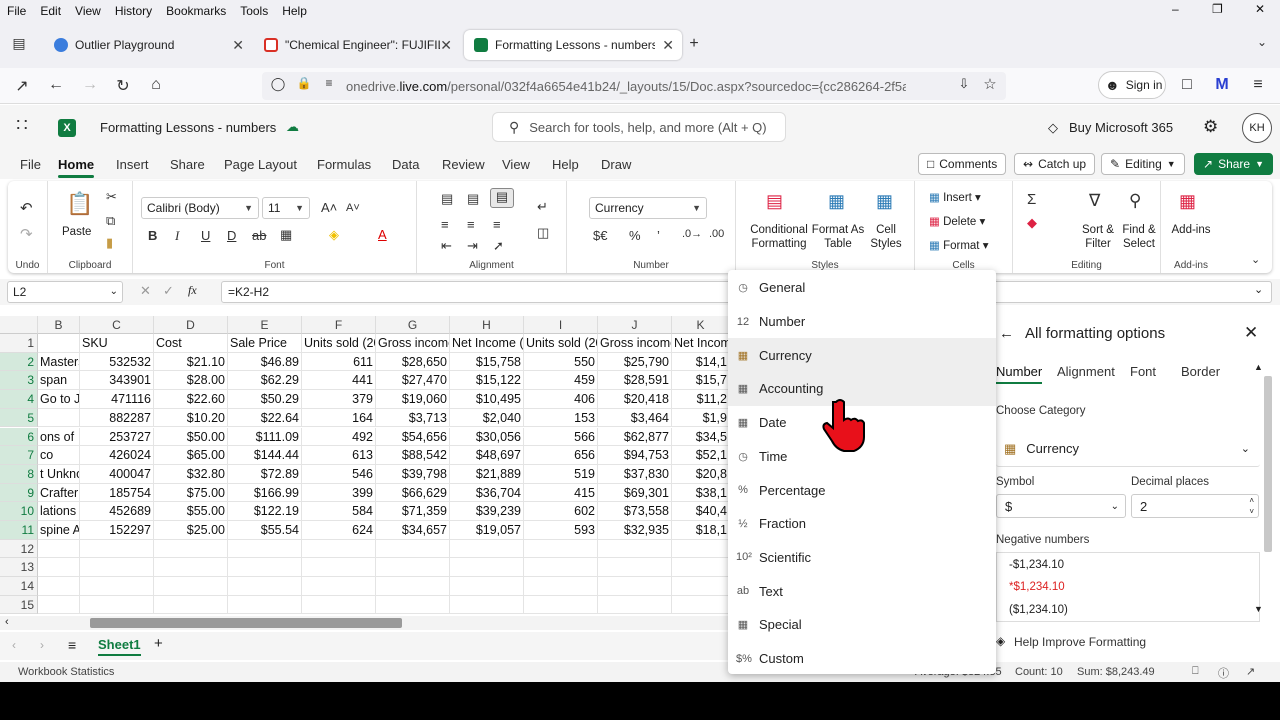 The image size is (1280, 720). What do you see at coordinates (635, 493) in the screenshot?
I see `cell: $69,301` at bounding box center [635, 493].